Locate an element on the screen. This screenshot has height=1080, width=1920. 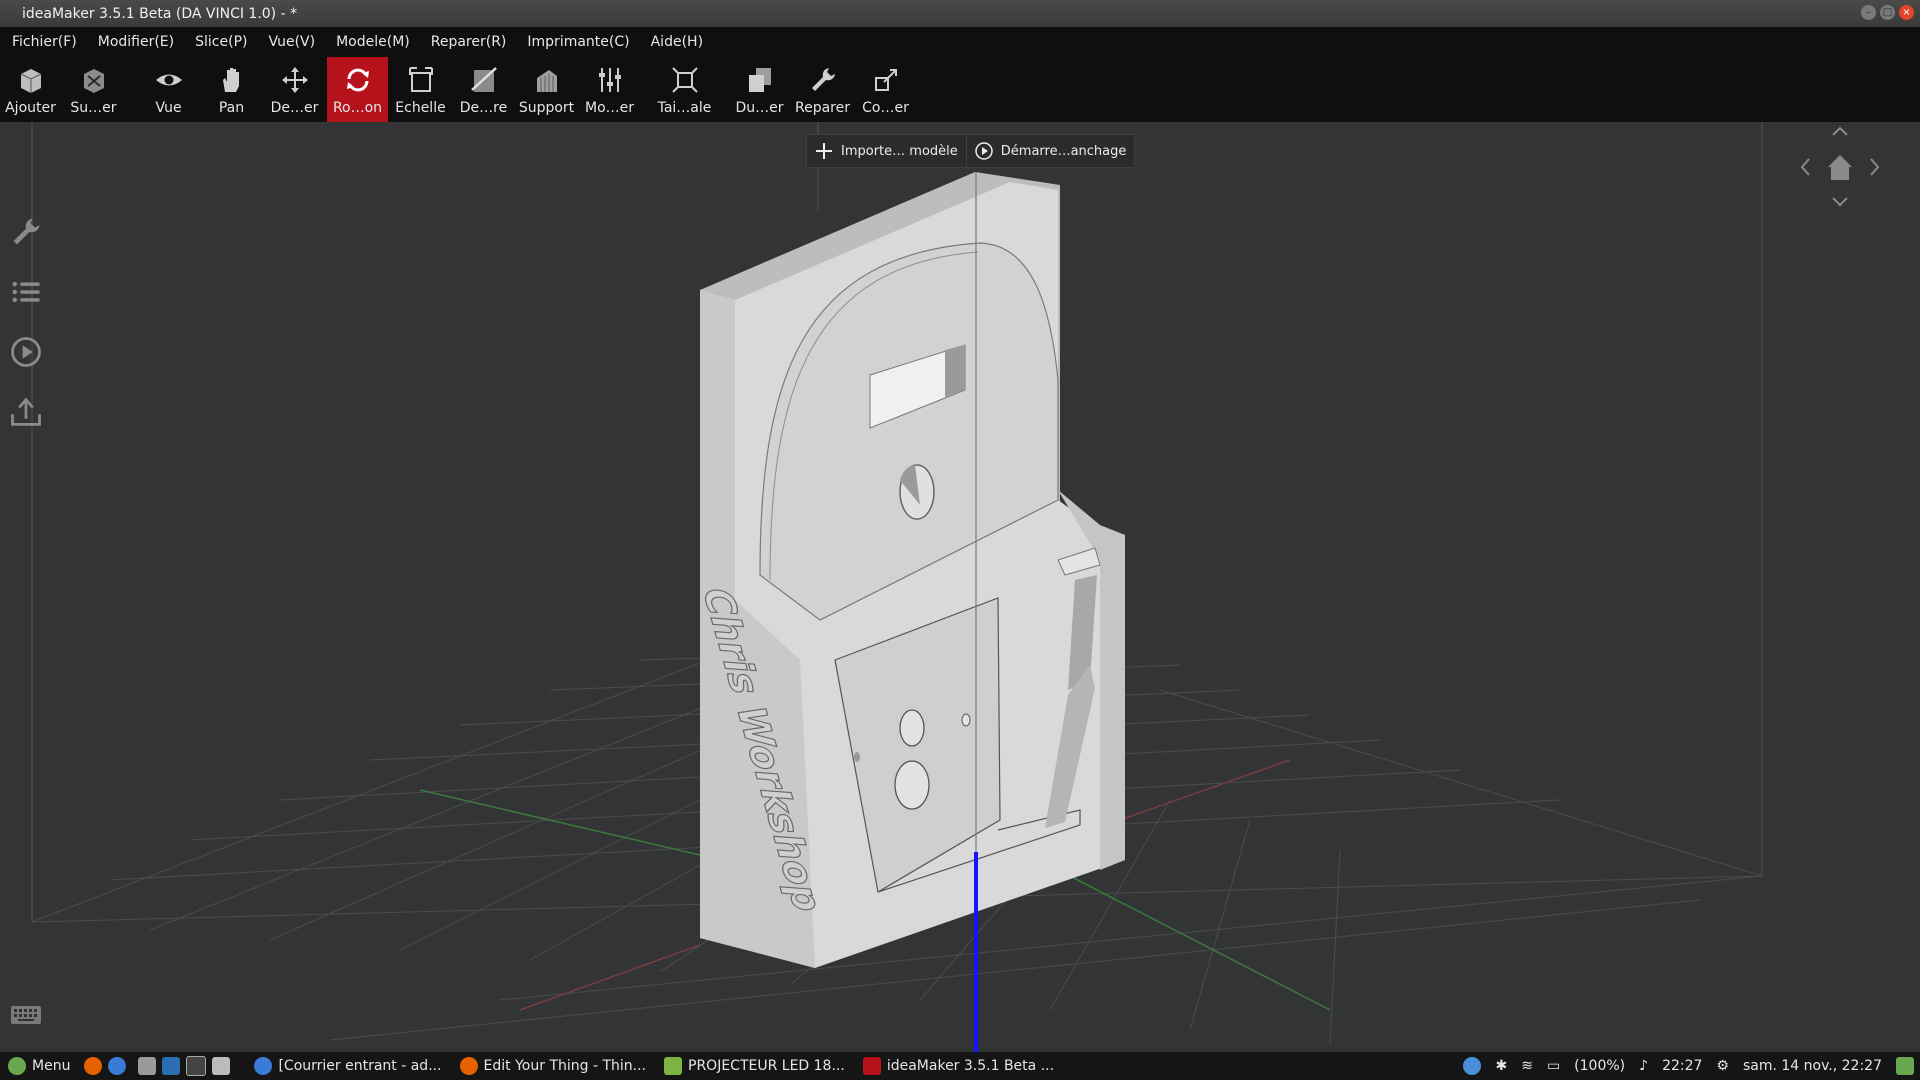
volume-icon: ♪ is located at coordinates (1643, 1066).